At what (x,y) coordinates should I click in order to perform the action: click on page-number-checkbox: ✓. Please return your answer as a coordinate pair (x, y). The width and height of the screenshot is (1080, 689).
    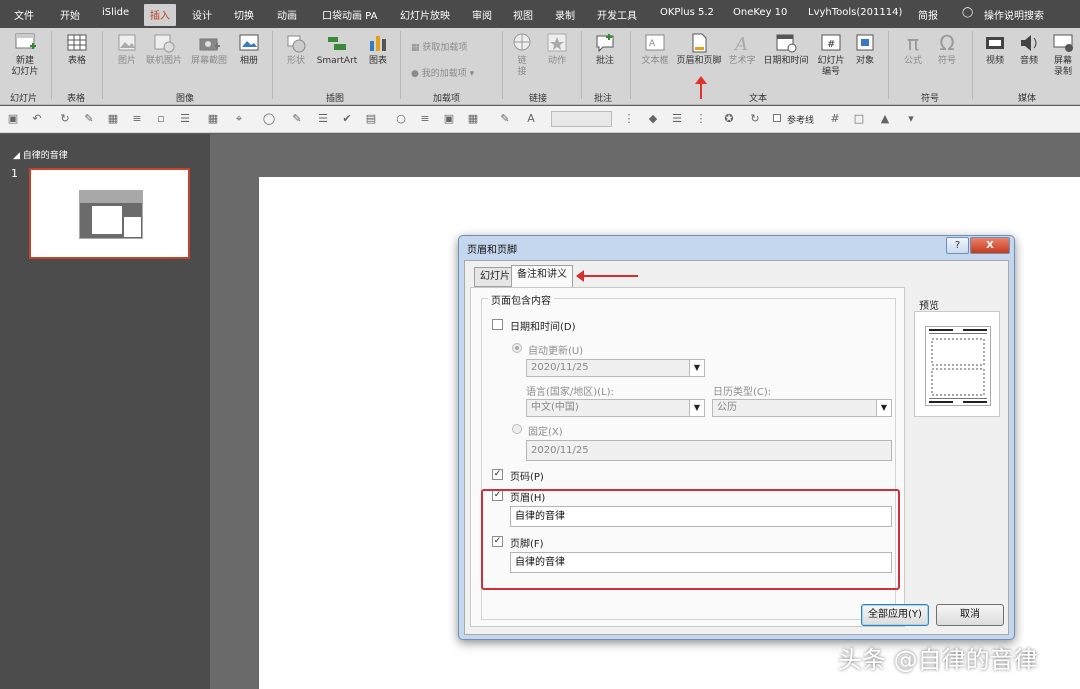
    Looking at the image, I should click on (497, 474).